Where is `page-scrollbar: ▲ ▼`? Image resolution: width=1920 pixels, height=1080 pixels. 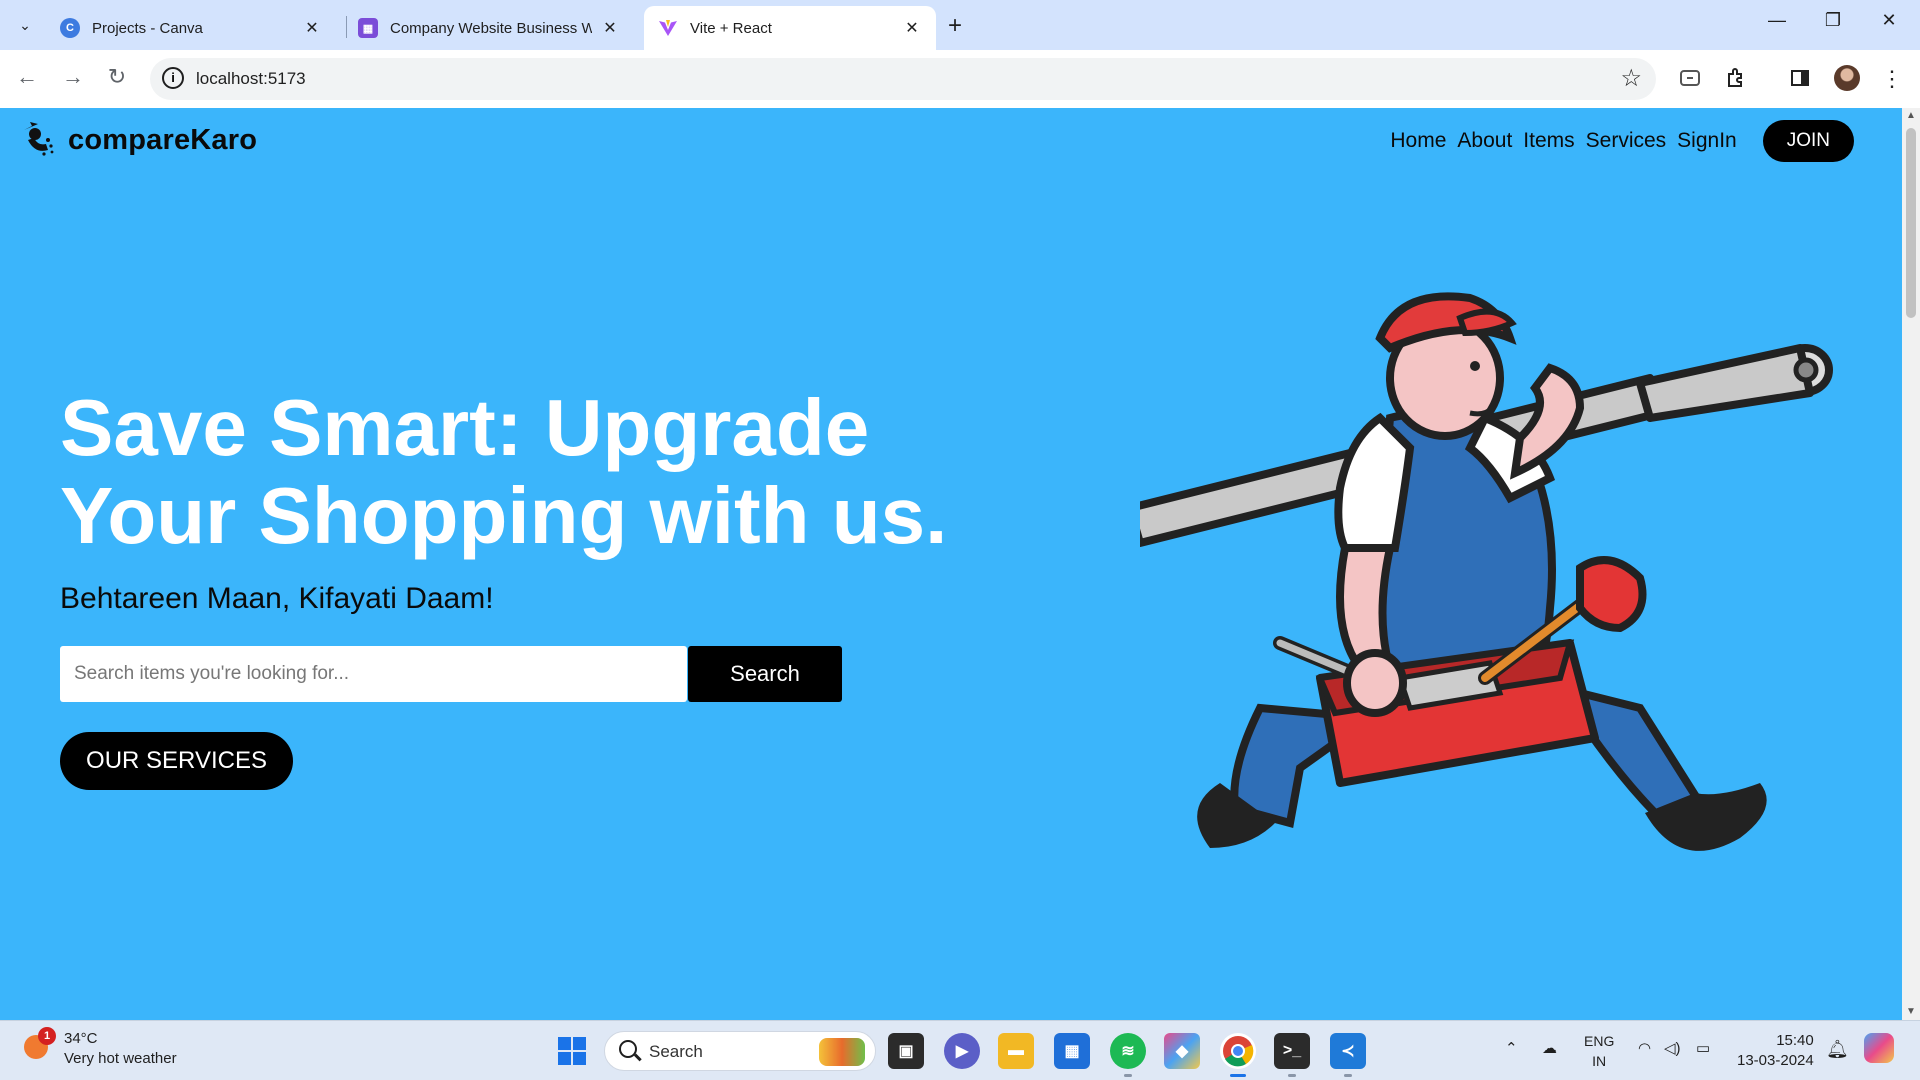 page-scrollbar: ▲ ▼ is located at coordinates (1911, 564).